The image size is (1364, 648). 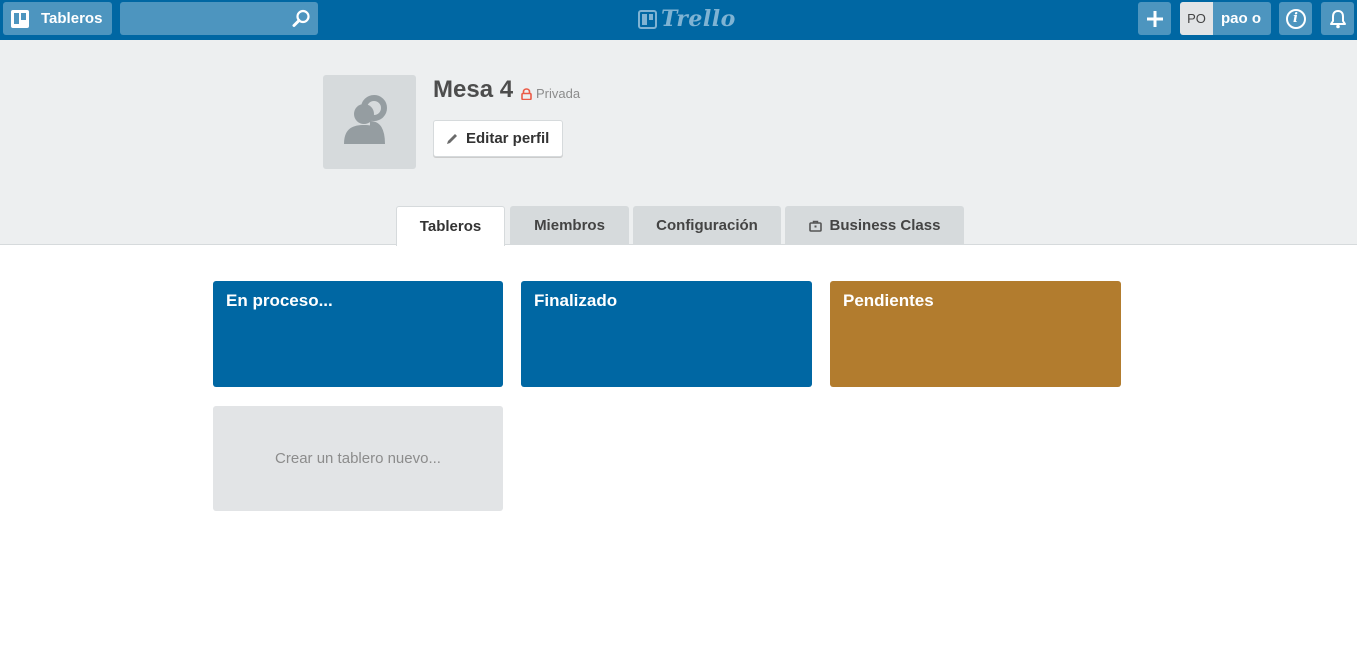 I want to click on info-button: i, so click(x=1295, y=18).